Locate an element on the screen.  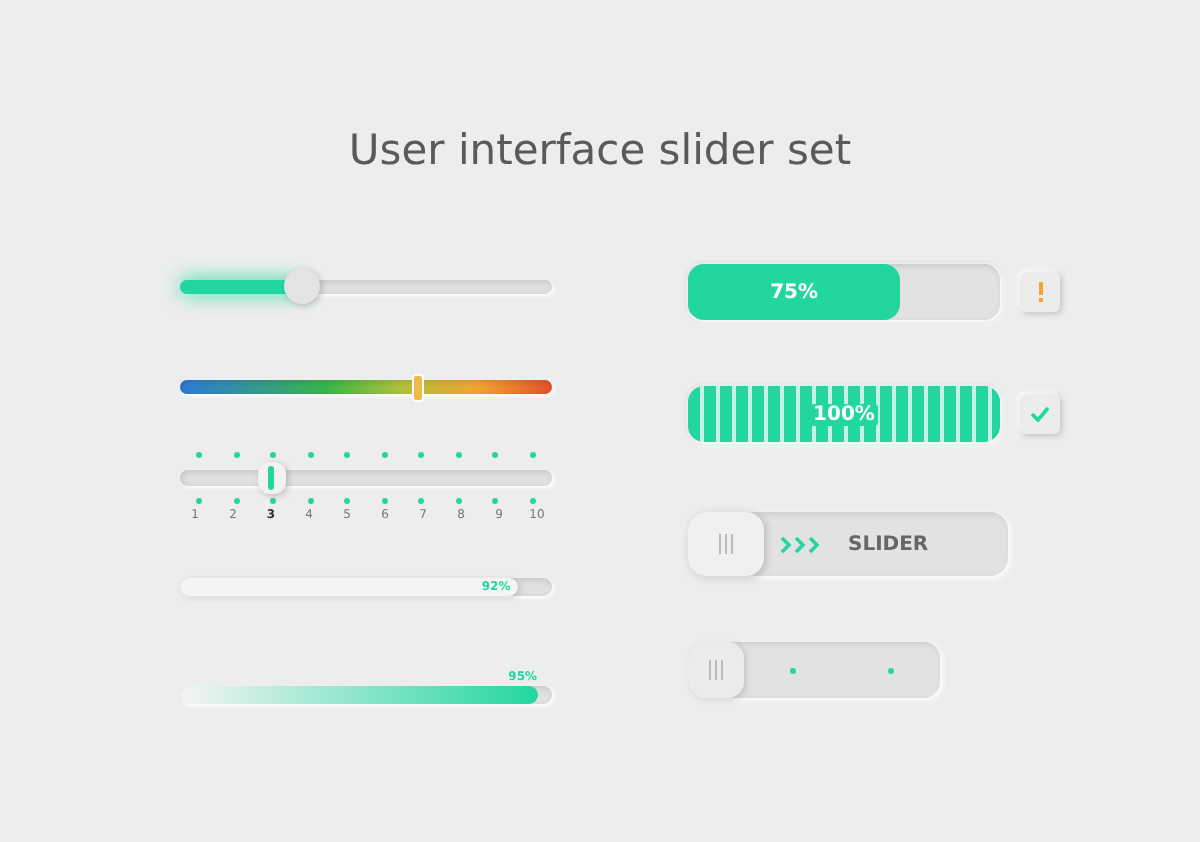
check-button is located at coordinates (1040, 414).